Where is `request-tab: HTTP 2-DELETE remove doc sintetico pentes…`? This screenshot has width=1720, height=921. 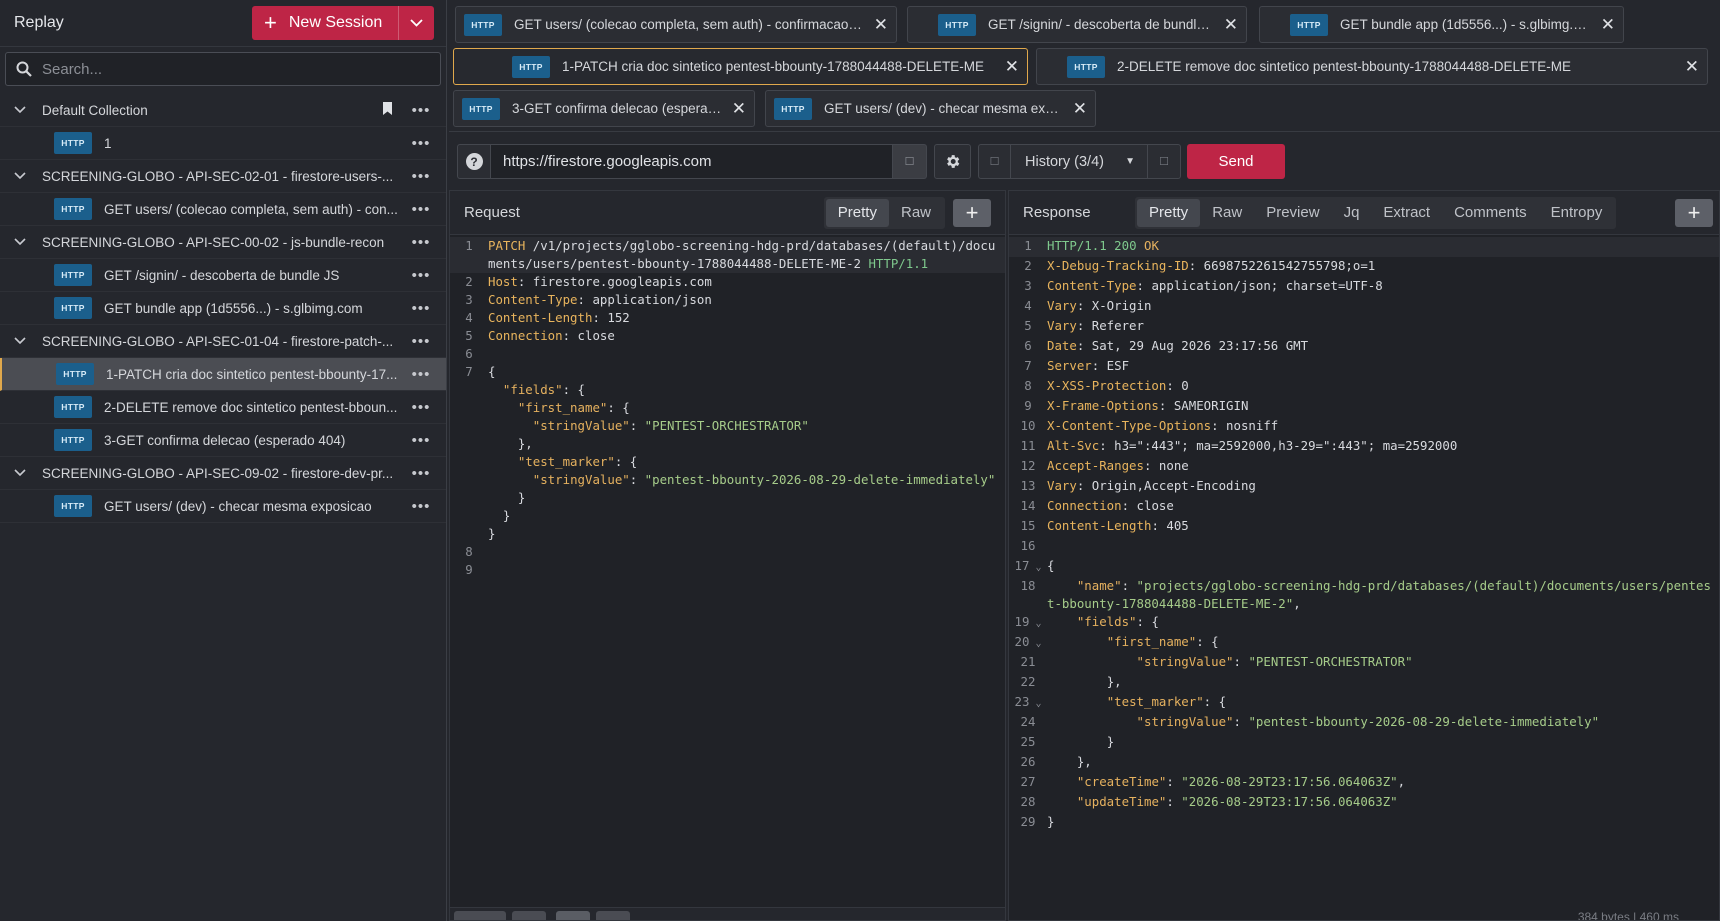 request-tab: HTTP 2-DELETE remove doc sintetico pentes… is located at coordinates (1372, 66).